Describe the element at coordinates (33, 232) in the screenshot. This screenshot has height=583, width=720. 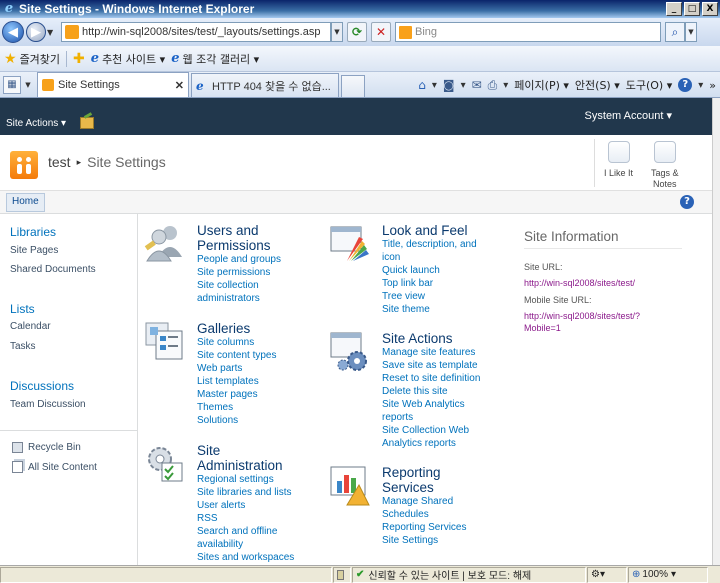
I see `quick-launch-libraries: Libraries` at that location.